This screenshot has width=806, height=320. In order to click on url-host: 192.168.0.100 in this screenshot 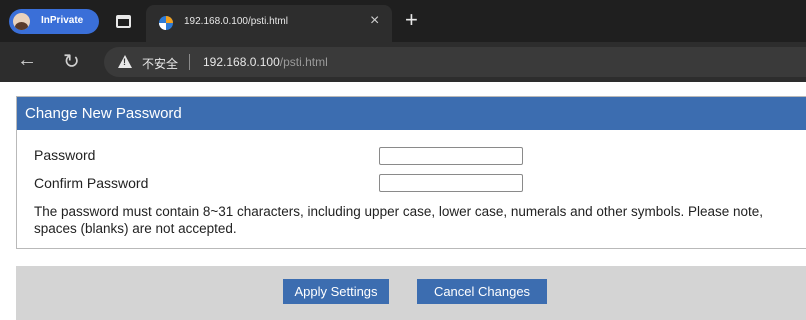, I will do `click(241, 62)`.